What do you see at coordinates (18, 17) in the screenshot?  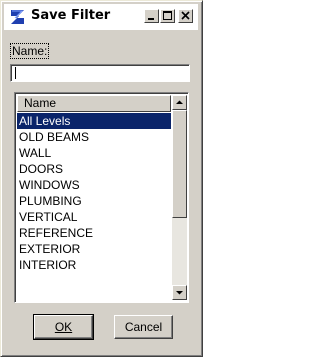 I see `app-logo-icon` at bounding box center [18, 17].